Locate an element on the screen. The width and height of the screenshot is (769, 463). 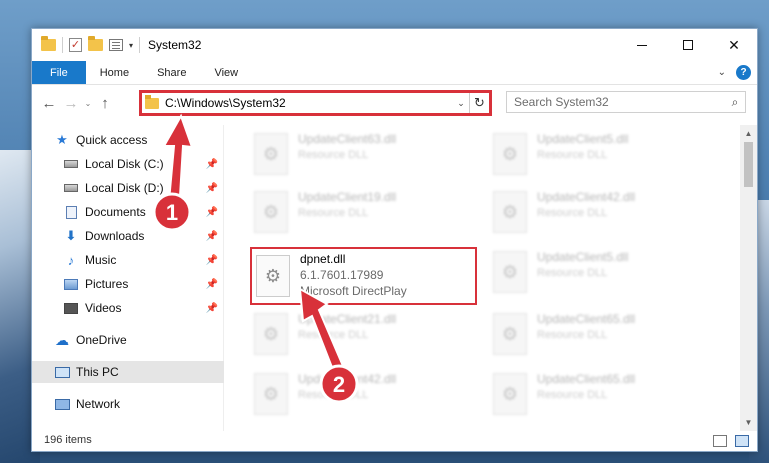
details-view-icon is located at coordinates (720, 441).